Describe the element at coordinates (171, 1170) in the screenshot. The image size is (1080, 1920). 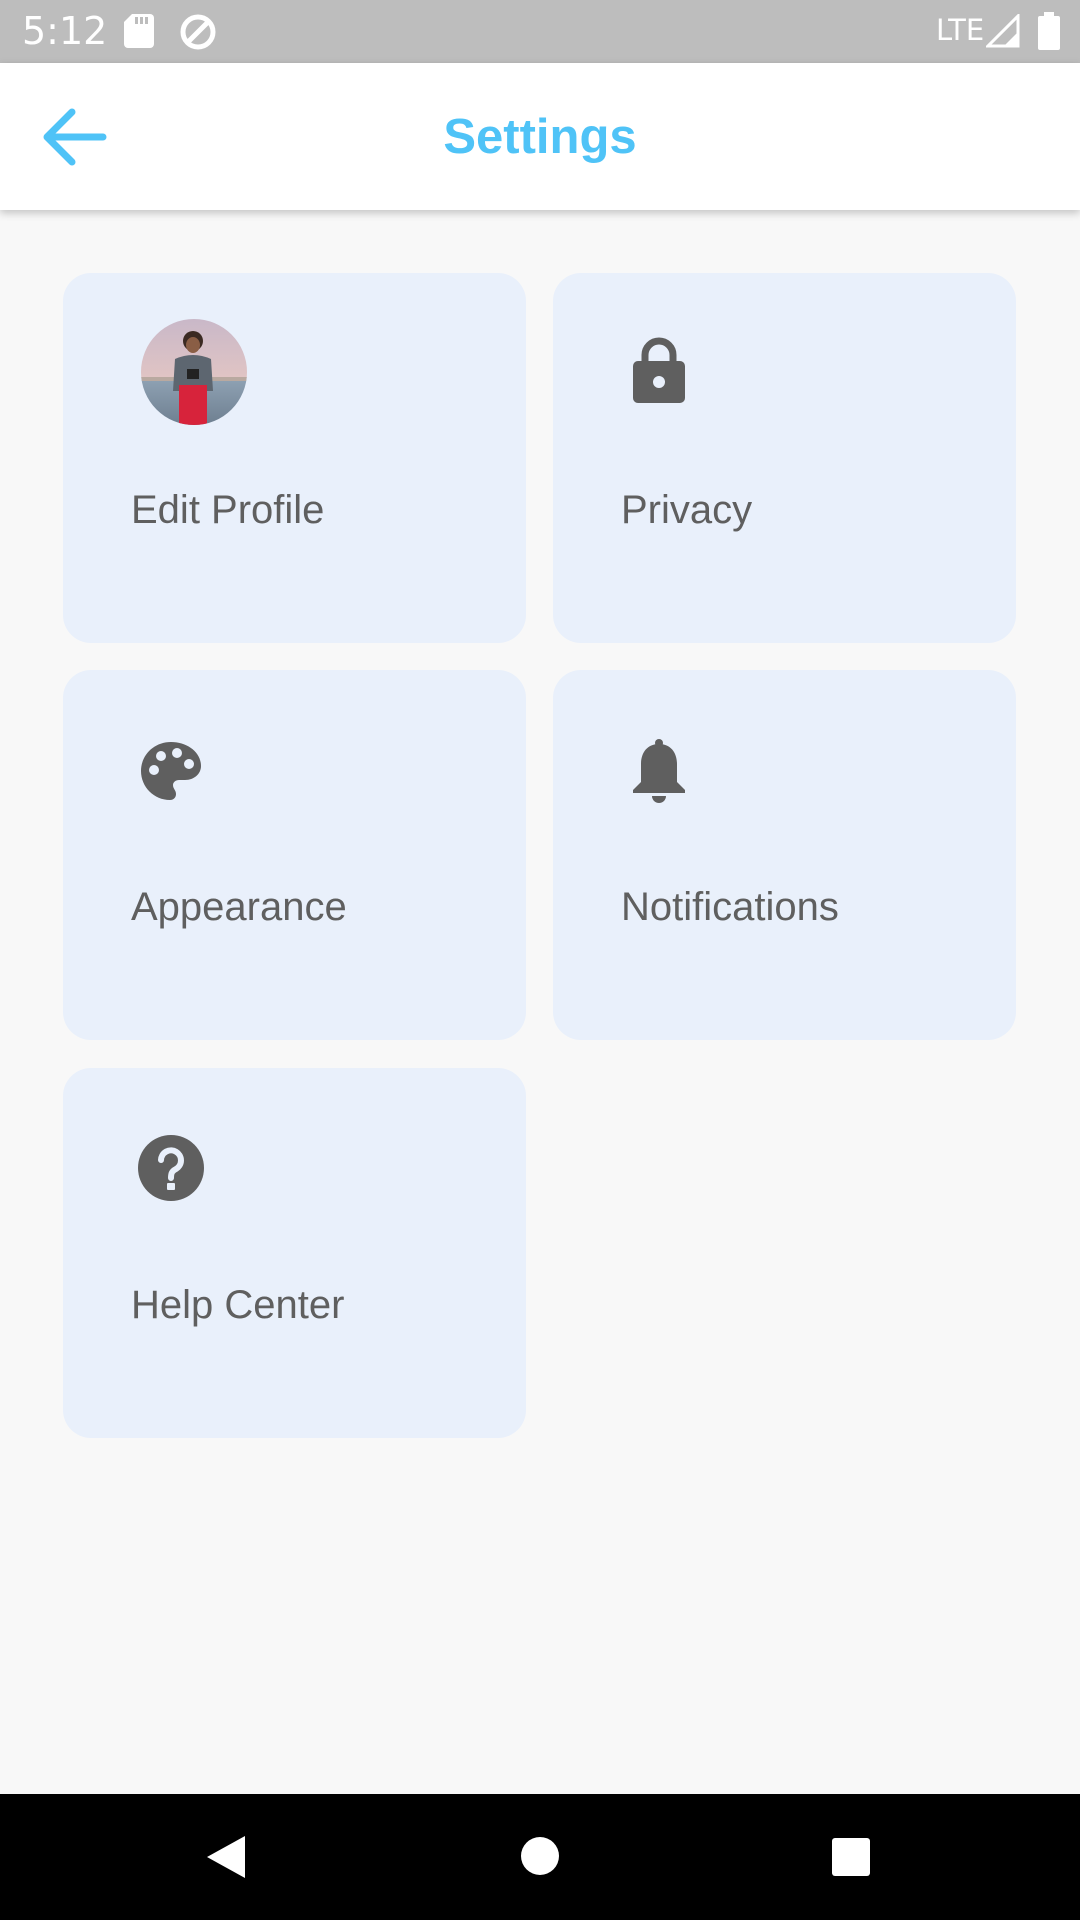
I see `help-circle-icon` at that location.